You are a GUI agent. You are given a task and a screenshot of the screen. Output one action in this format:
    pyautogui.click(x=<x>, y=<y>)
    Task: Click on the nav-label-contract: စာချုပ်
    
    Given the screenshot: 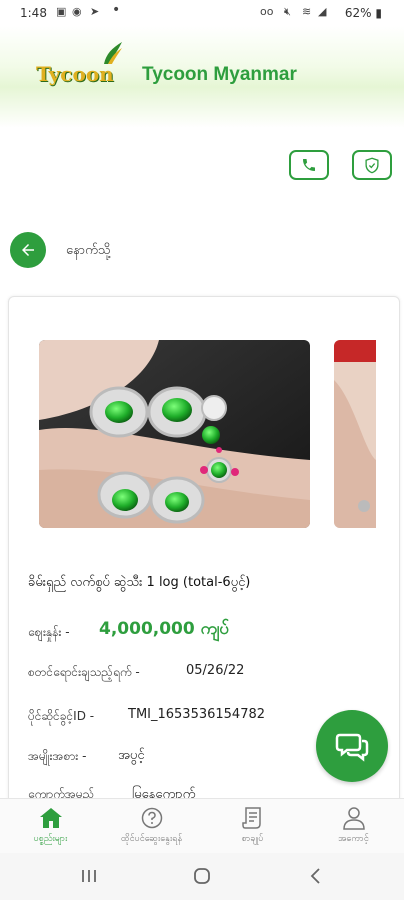 What is the action you would take?
    pyautogui.click(x=252, y=839)
    